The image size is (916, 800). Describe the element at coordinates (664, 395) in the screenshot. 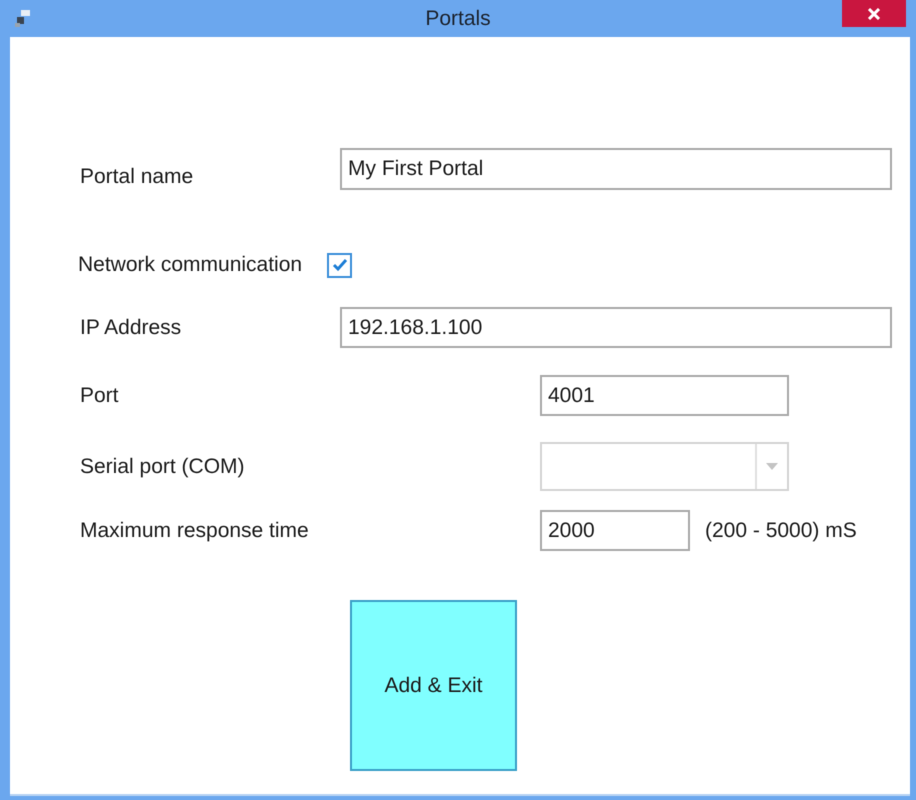

I see `input-field: 4001` at that location.